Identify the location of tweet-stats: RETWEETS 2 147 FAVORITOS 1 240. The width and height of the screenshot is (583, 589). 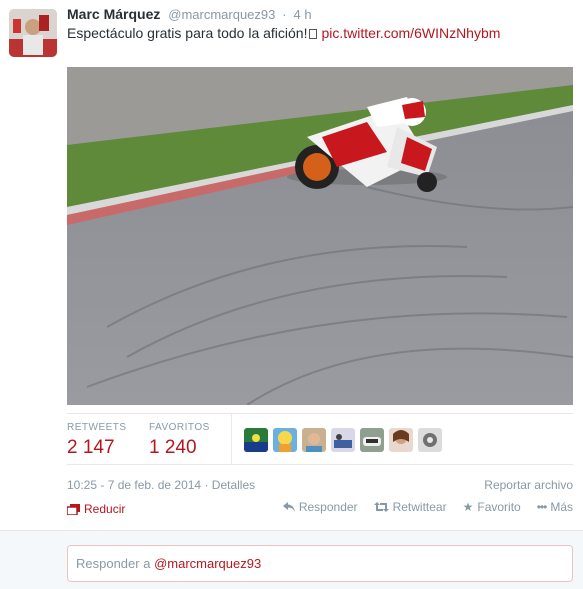
(320, 439).